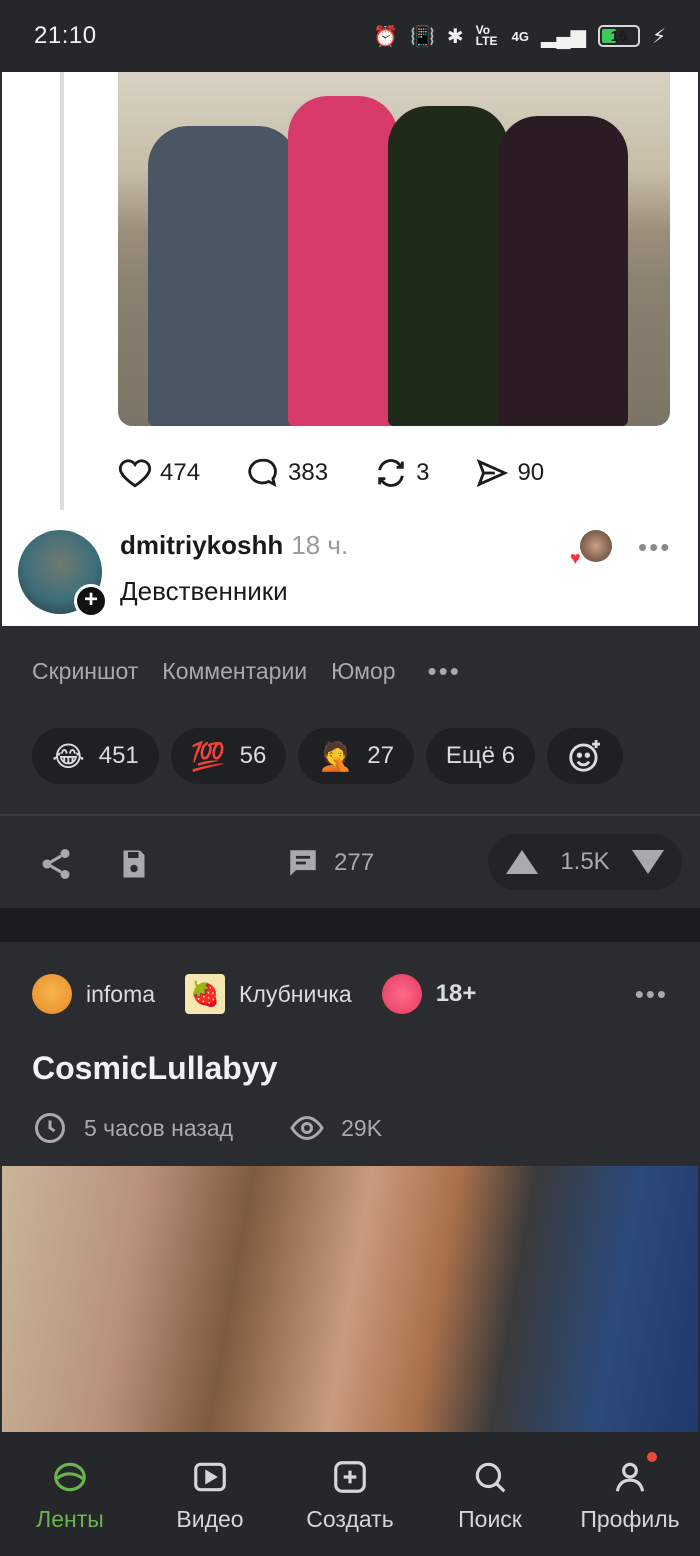  I want to click on follow-plus-icon: +, so click(91, 601).